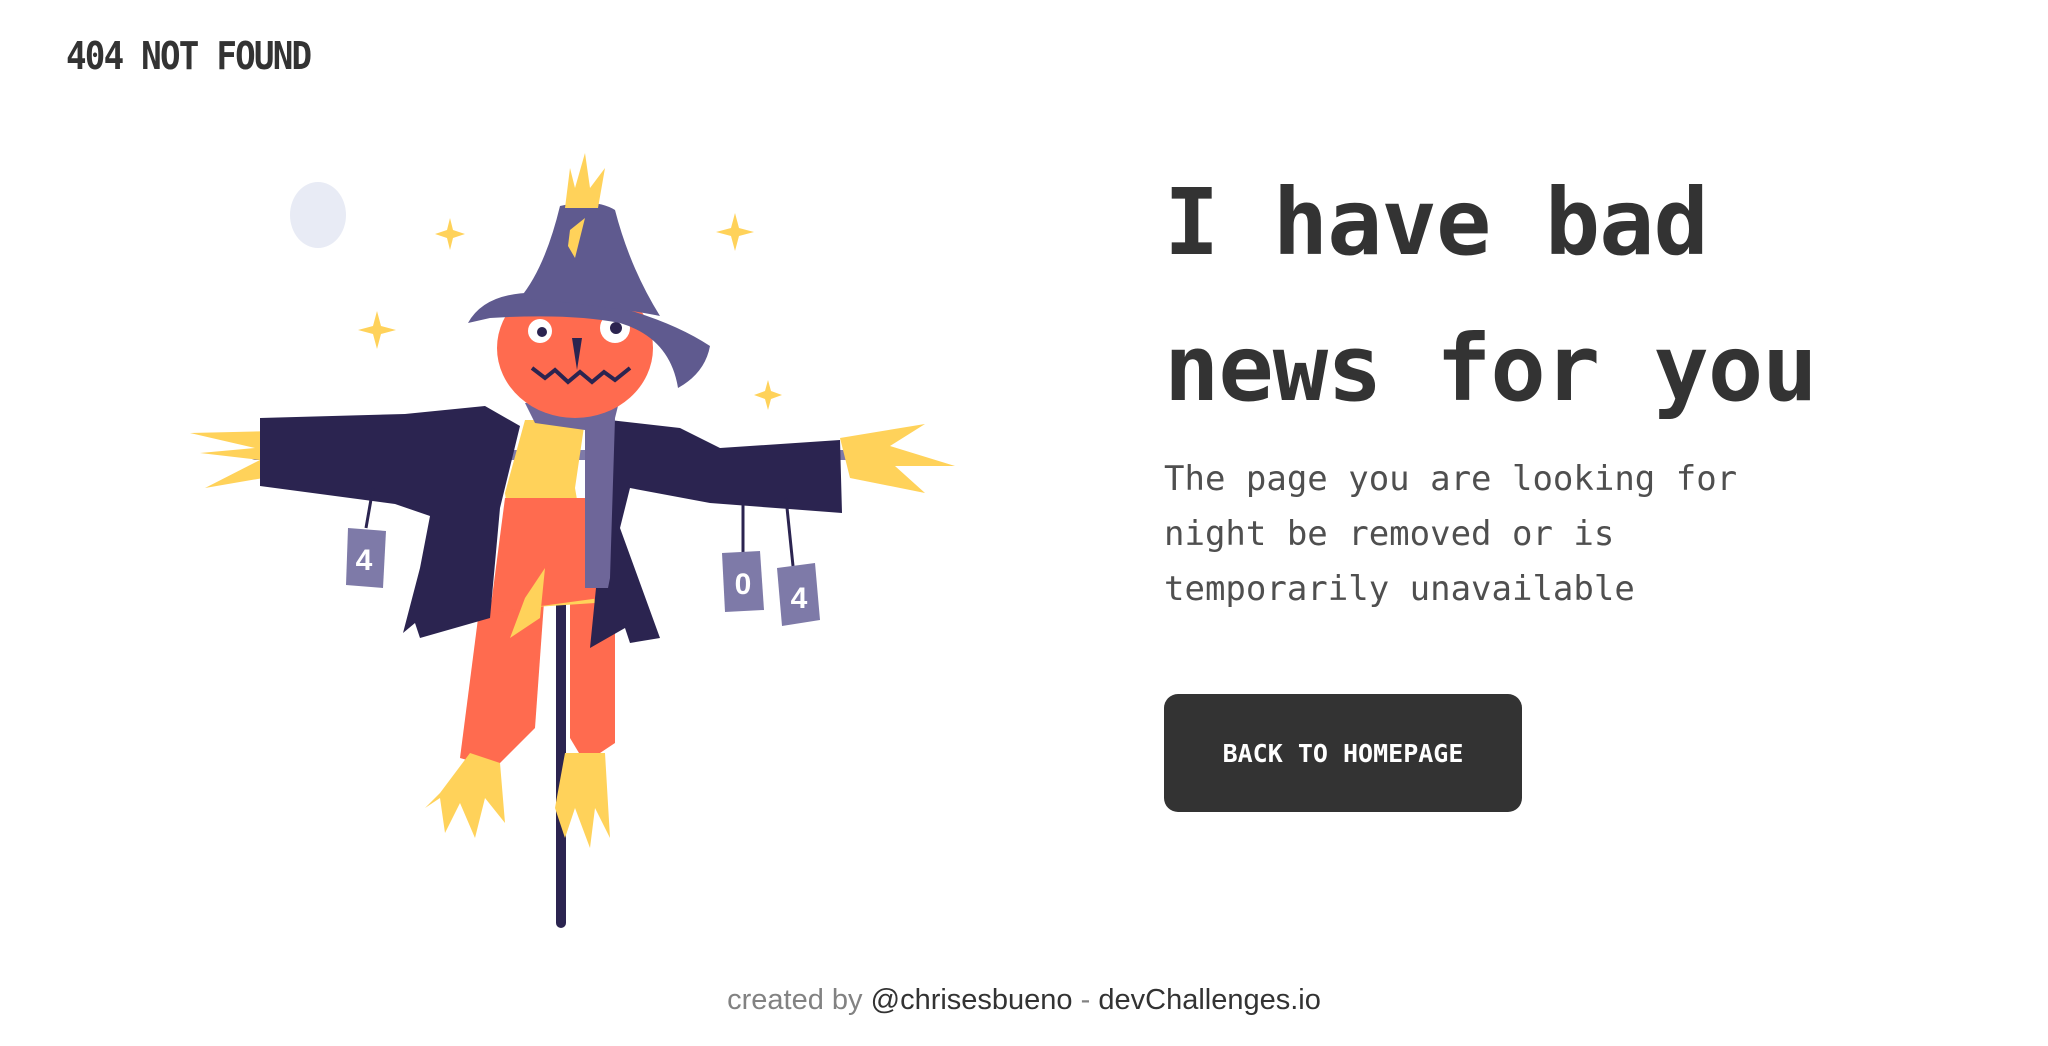 The image size is (2048, 1046). I want to click on pants-upper, so click(545, 555).